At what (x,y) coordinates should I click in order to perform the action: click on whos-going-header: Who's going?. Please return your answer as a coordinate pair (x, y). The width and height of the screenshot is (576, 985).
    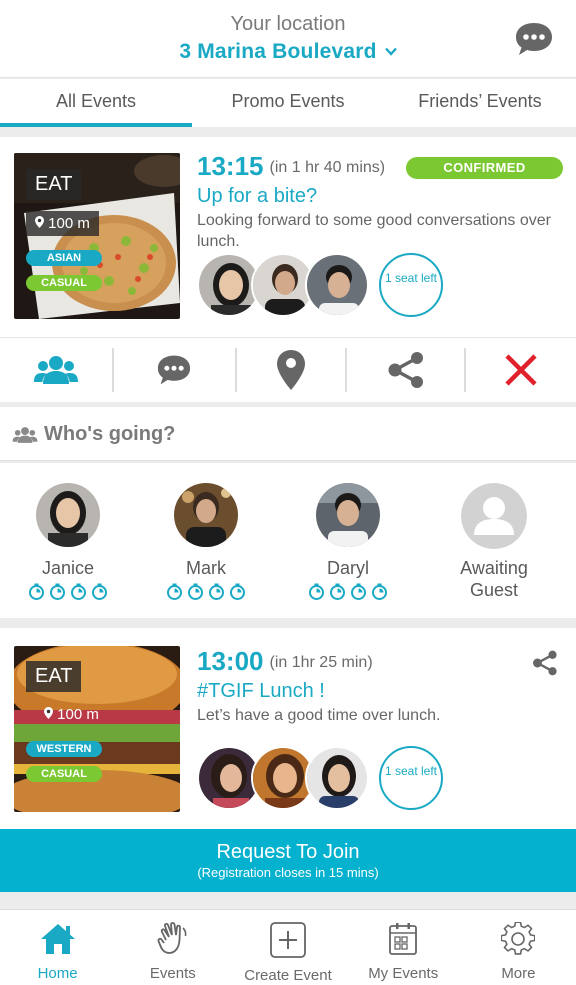
    Looking at the image, I should click on (288, 434).